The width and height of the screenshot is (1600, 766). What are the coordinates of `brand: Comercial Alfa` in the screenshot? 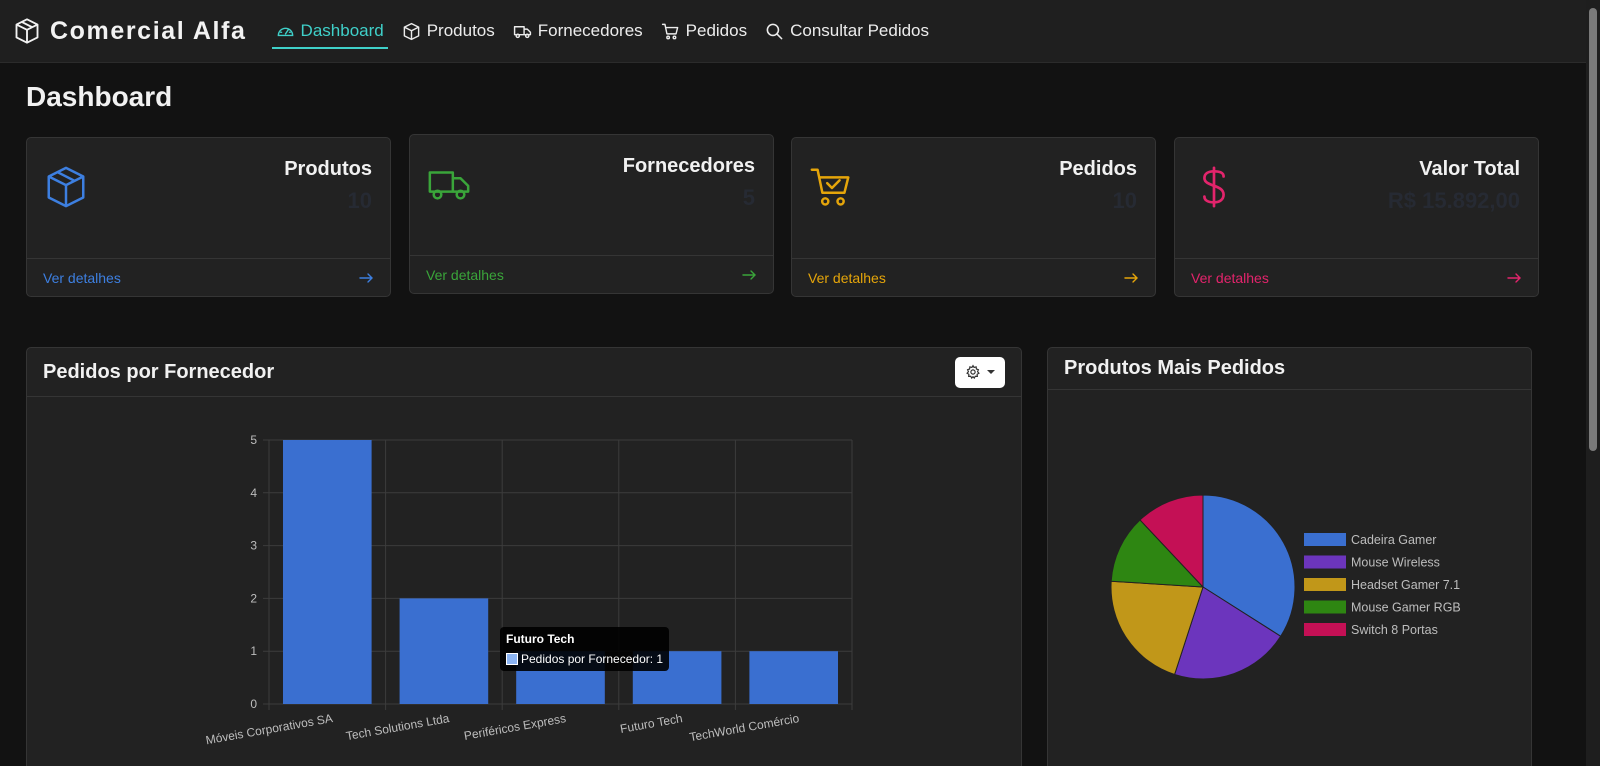 It's located at (130, 31).